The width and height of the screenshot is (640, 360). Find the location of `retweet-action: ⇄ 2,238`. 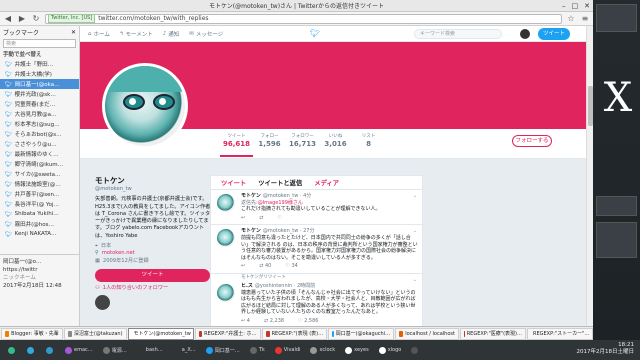

retweet-action: ⇄ 2,238 is located at coordinates (274, 321).